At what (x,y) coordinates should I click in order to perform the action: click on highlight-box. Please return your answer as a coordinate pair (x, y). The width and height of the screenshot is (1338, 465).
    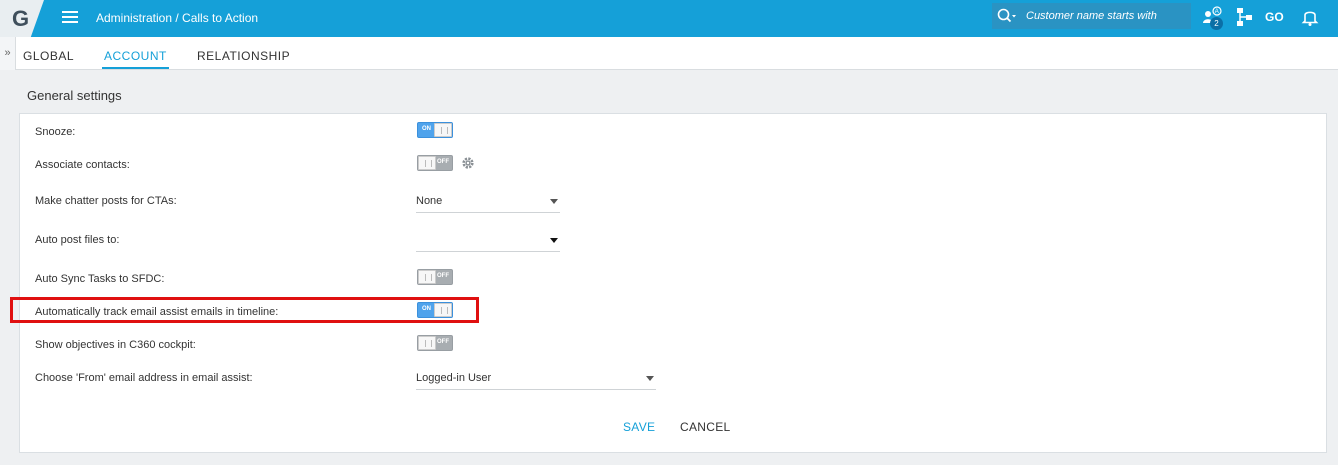
    Looking at the image, I should click on (244, 310).